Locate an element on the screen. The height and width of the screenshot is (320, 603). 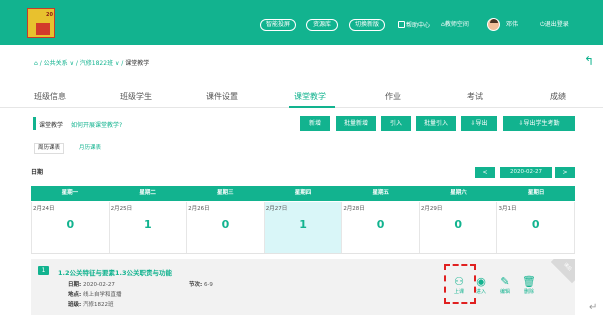
day-date: 2月25日 is located at coordinates (121, 209).